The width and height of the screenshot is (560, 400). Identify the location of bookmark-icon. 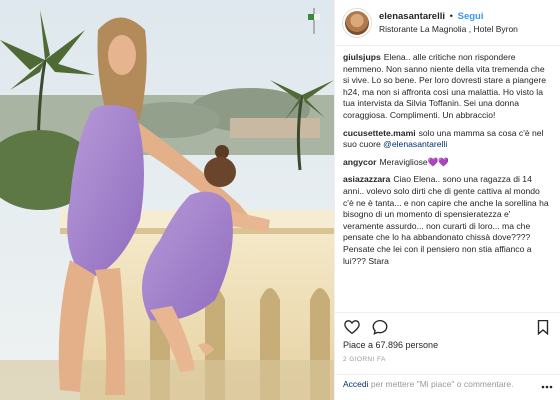
(543, 327).